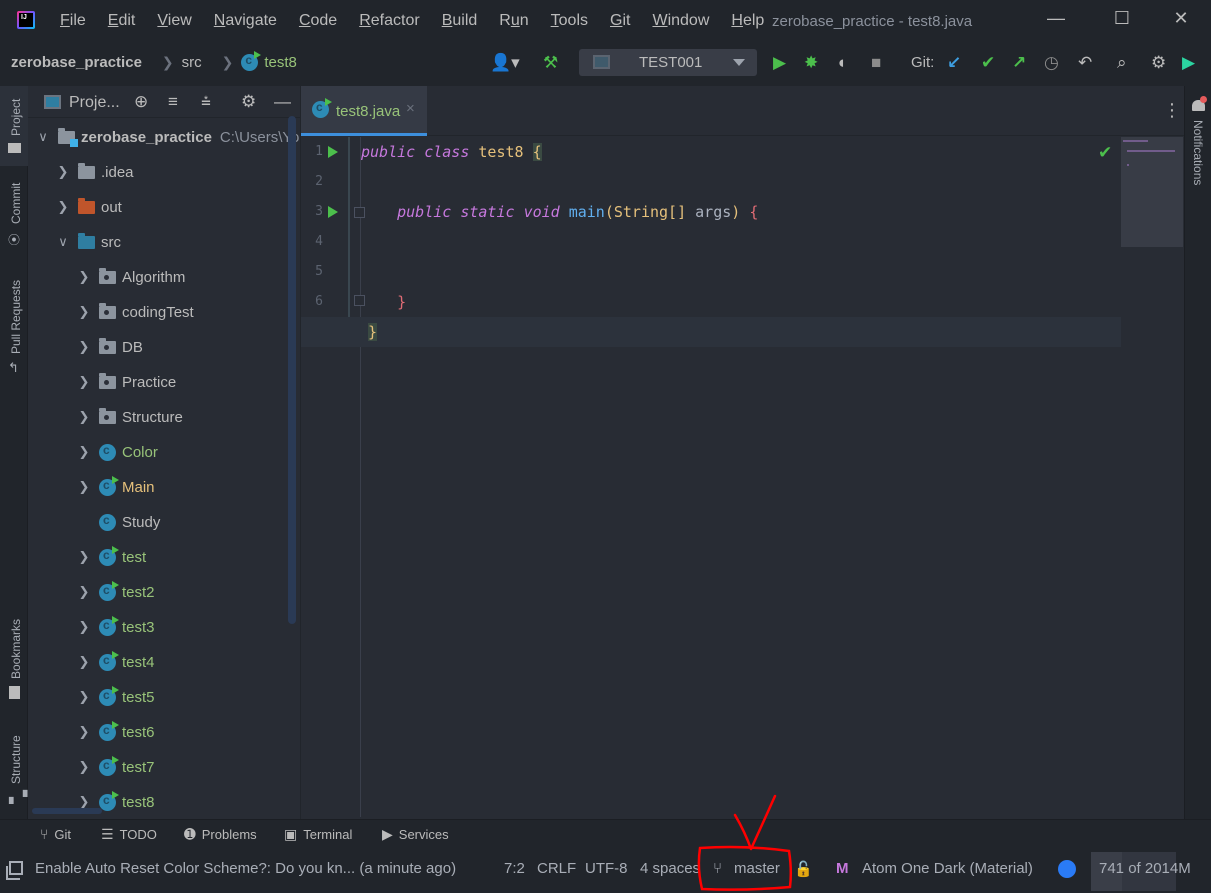 The image size is (1211, 893). Describe the element at coordinates (1105, 153) in the screenshot. I see `inspection-ok-icon: ✔` at that location.